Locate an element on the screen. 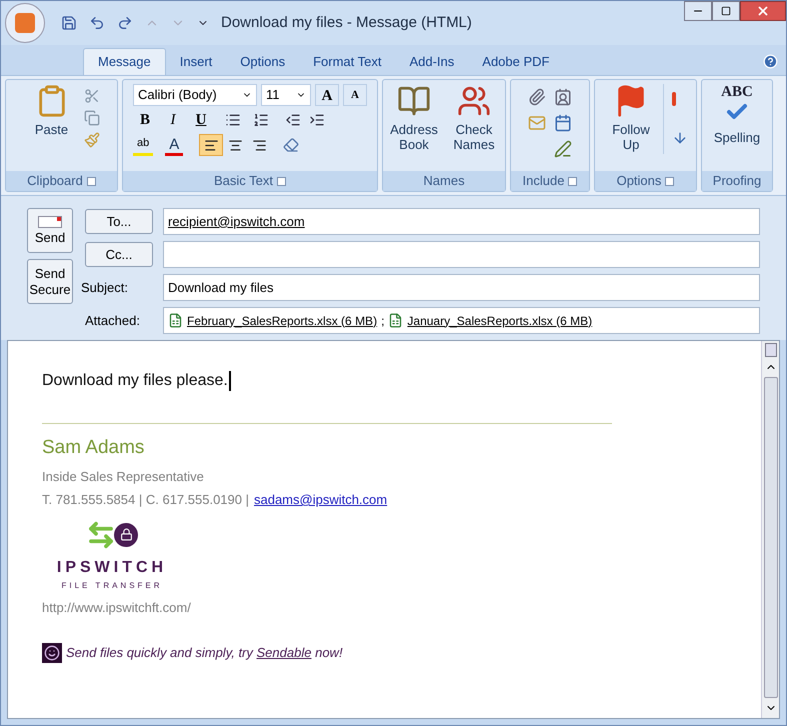 Image resolution: width=787 pixels, height=726 pixels. ipswitch-logo: IPSWITCH FILE TRANSFER is located at coordinates (112, 556).